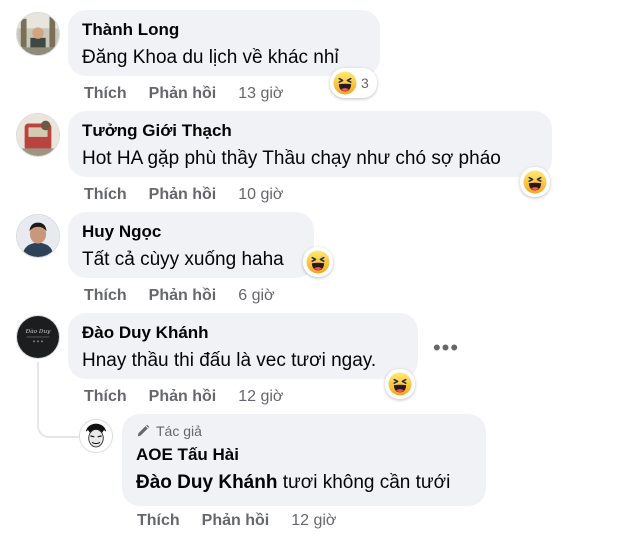 The image size is (644, 538). I want to click on svg-text: Đào Duy, so click(38, 331).